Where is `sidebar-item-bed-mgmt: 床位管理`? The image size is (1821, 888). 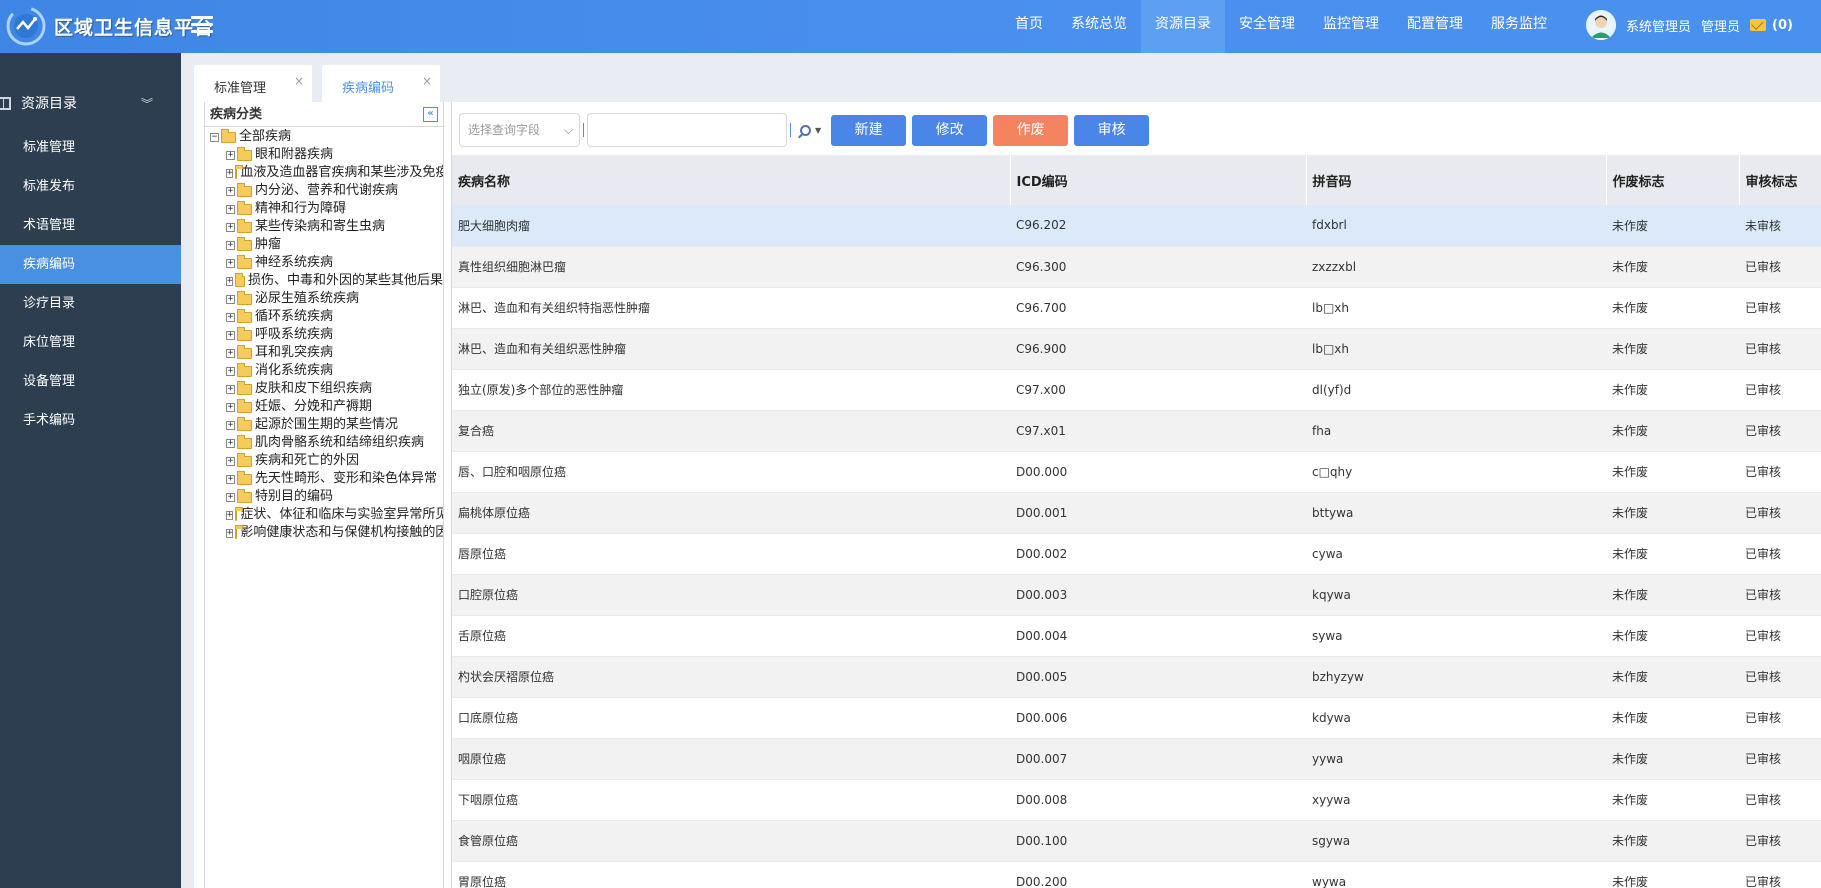
sidebar-item-bed-mgmt: 床位管理 is located at coordinates (90, 342).